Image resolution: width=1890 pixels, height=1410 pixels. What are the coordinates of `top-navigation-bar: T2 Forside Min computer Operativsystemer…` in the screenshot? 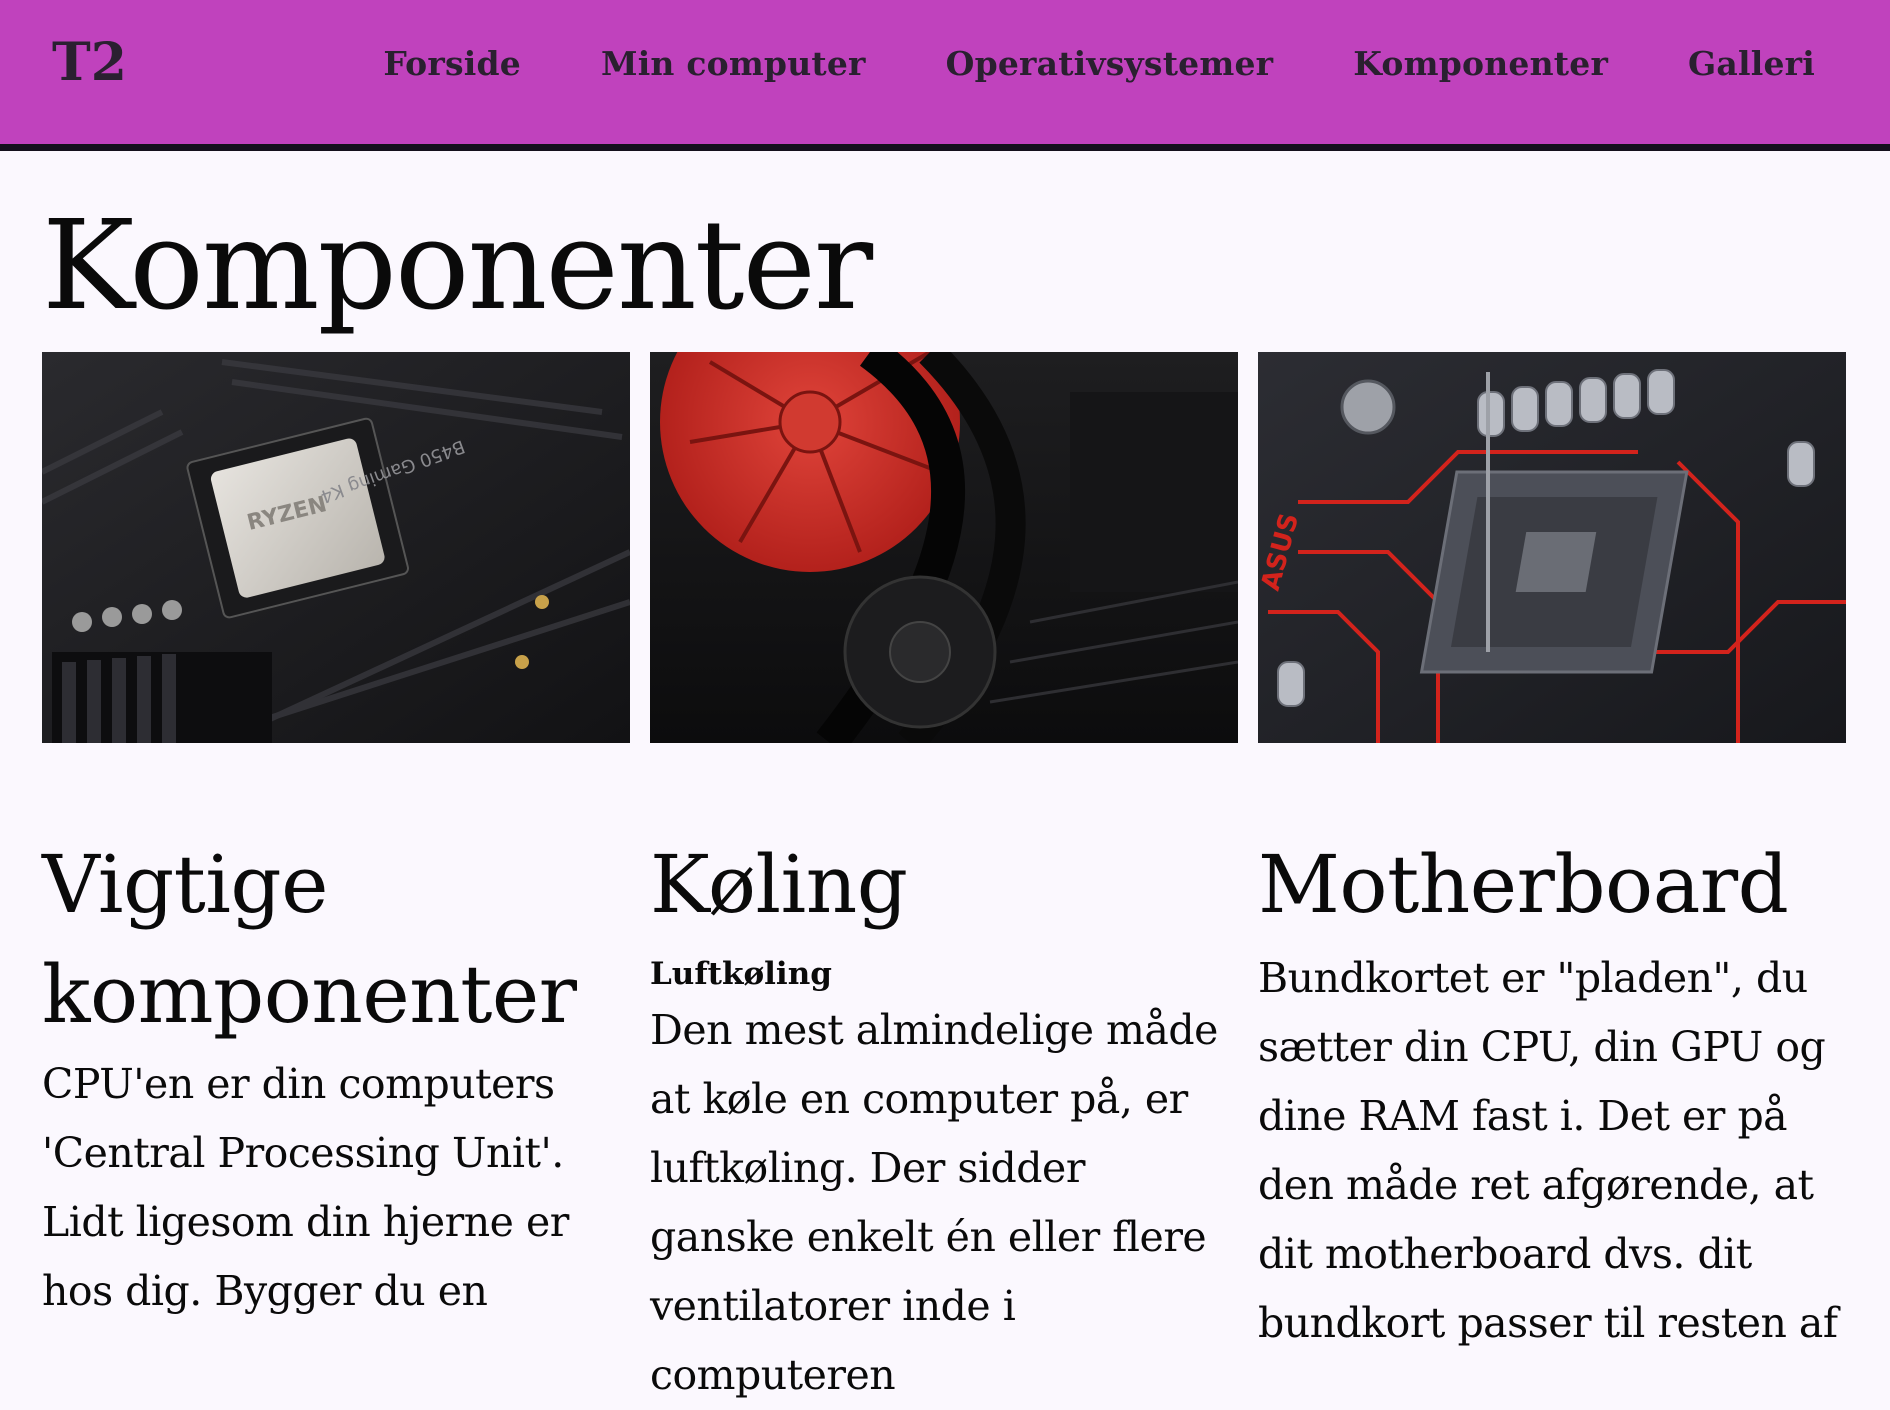 It's located at (945, 75).